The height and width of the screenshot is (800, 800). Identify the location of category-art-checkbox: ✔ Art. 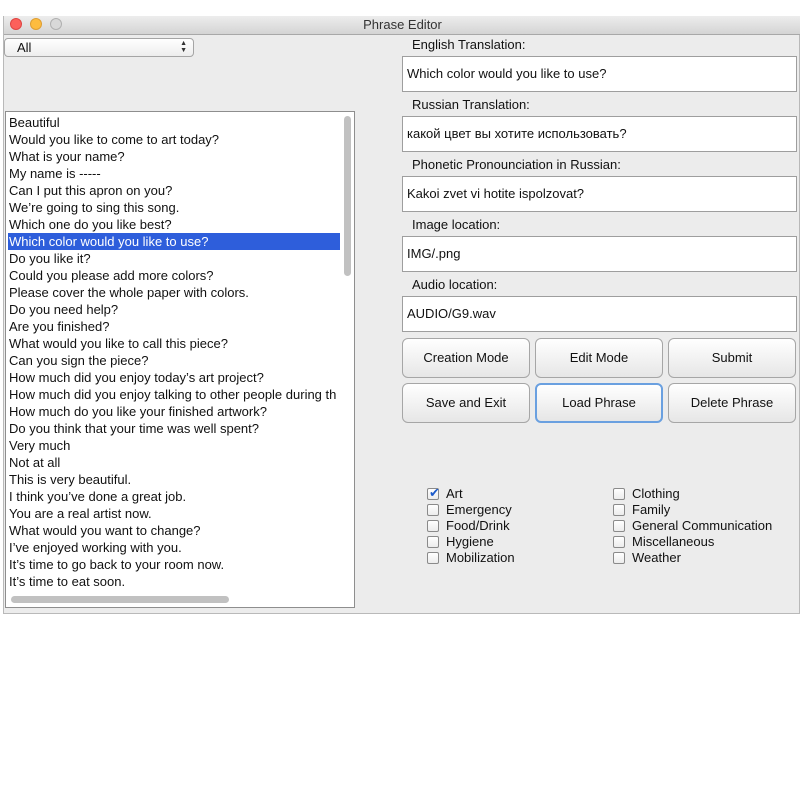
(445, 493).